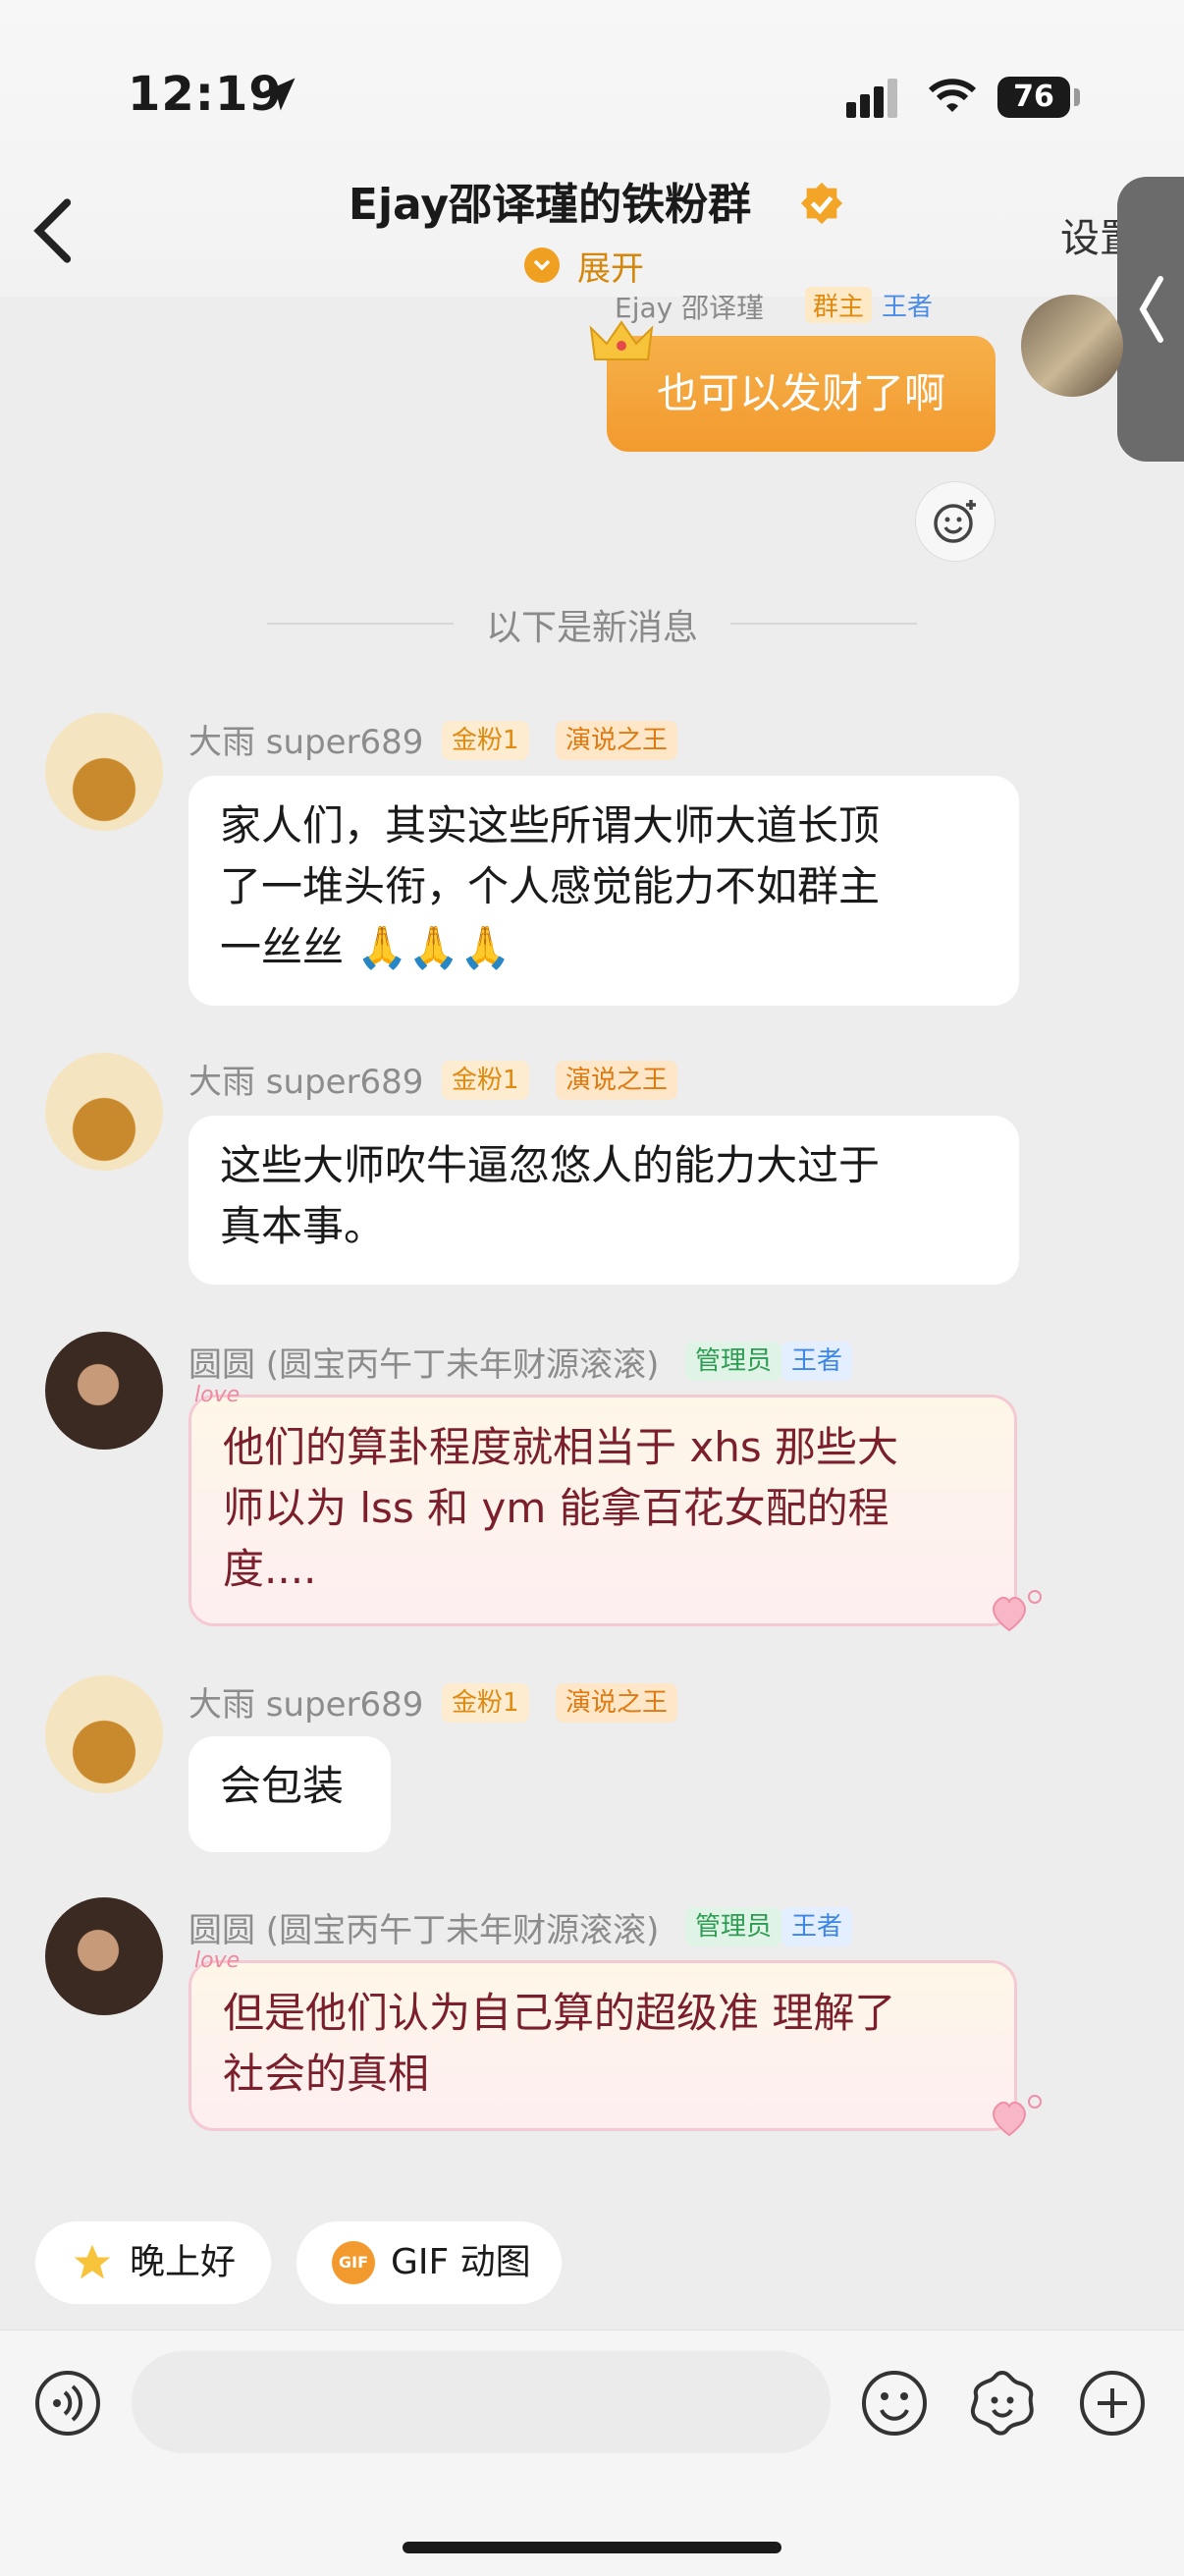  I want to click on sticker-icon, so click(1002, 2403).